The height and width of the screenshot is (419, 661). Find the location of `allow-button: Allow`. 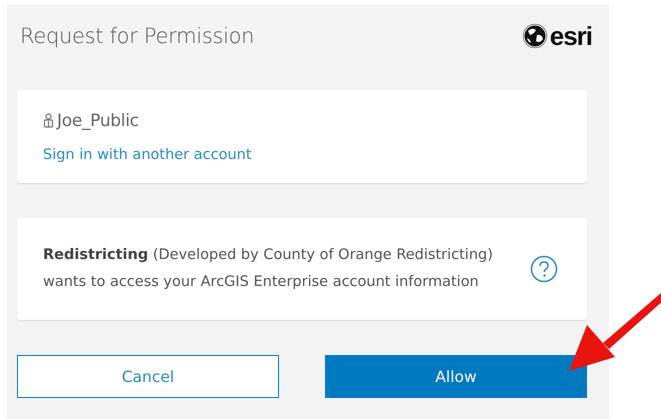

allow-button: Allow is located at coordinates (456, 376).